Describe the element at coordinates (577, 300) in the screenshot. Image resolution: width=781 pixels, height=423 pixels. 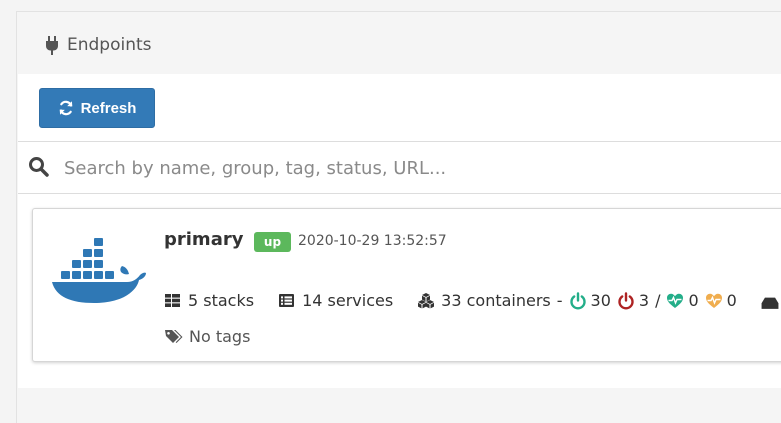
I see `running-power-icon` at that location.